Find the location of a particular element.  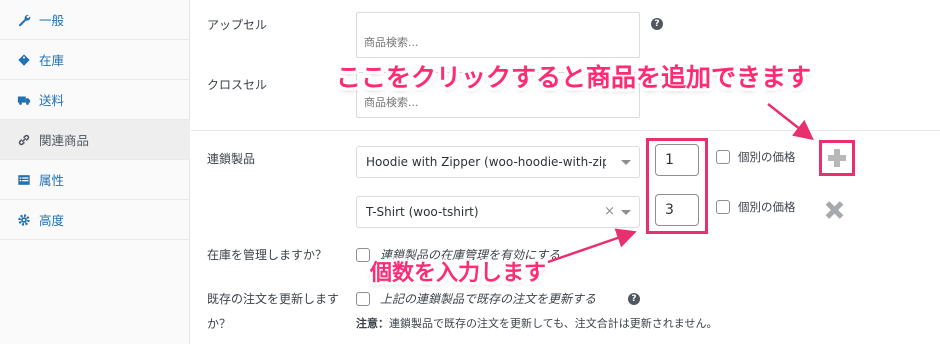

tab-linked-products: 関連商品 is located at coordinates (95, 140).